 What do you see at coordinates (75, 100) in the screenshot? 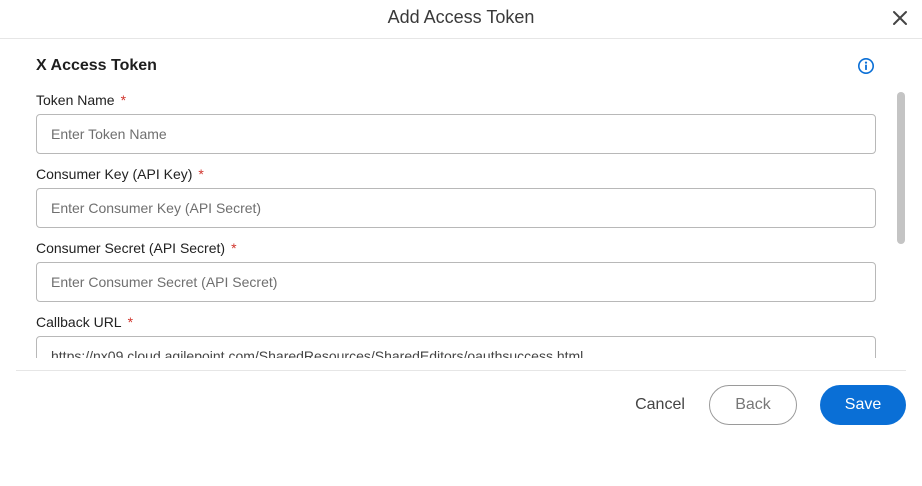
I see `token-name-label-text: Token Name` at bounding box center [75, 100].